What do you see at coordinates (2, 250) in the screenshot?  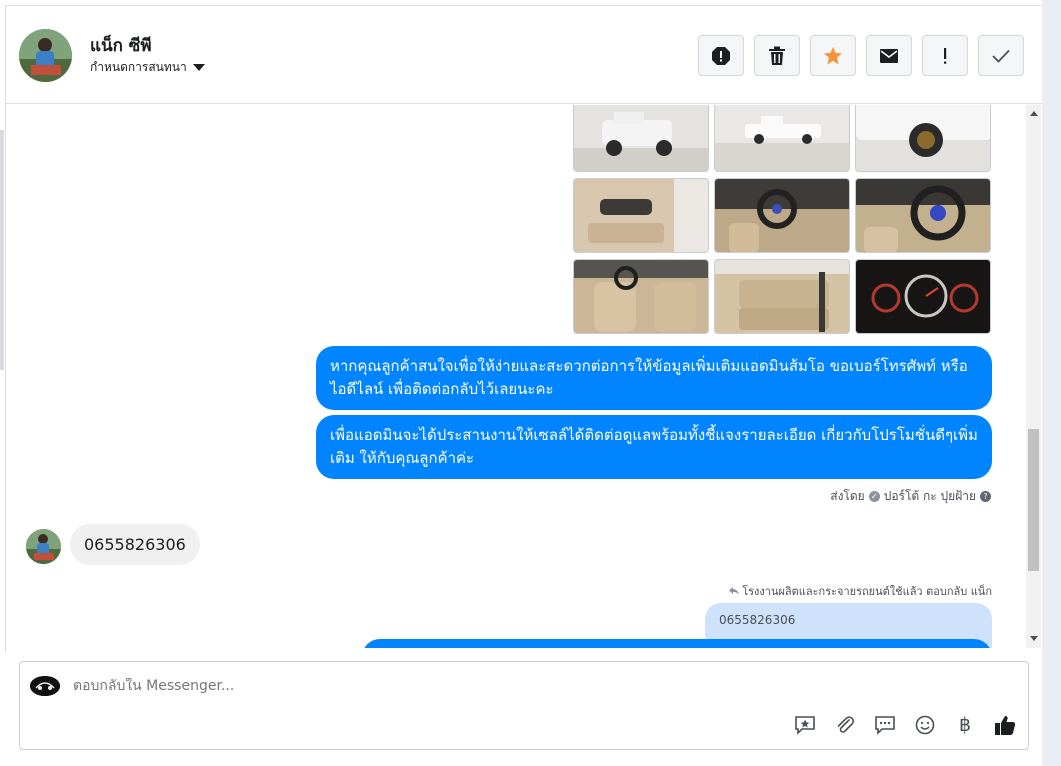 I see `left-scroll-indicator` at bounding box center [2, 250].